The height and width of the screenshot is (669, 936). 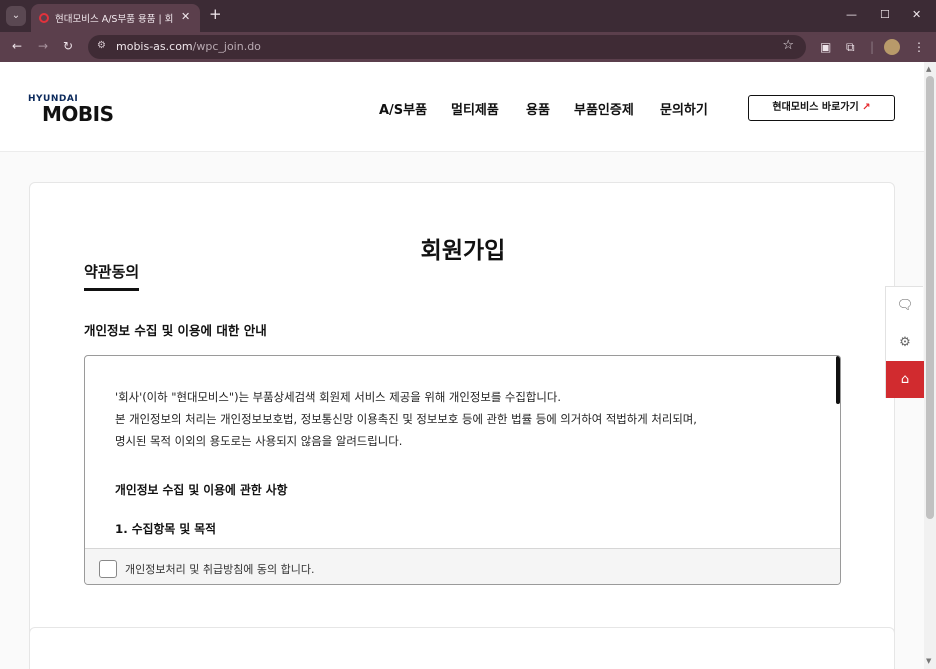 I want to click on browser-tab-bar: ⌄ 현대모비스 A/S부품 용품 | 회원 ✕ + — ☐ ✕, so click(x=468, y=16).